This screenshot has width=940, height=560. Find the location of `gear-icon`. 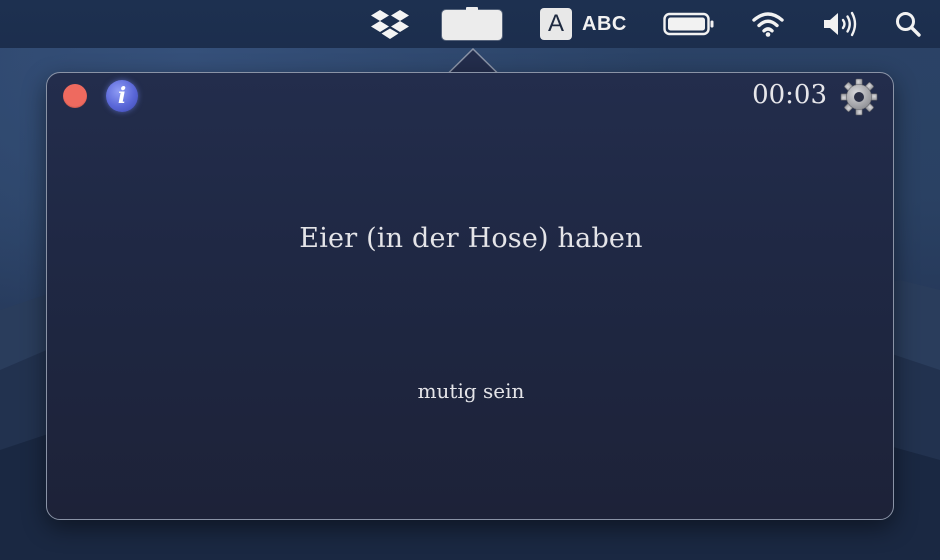

gear-icon is located at coordinates (859, 97).